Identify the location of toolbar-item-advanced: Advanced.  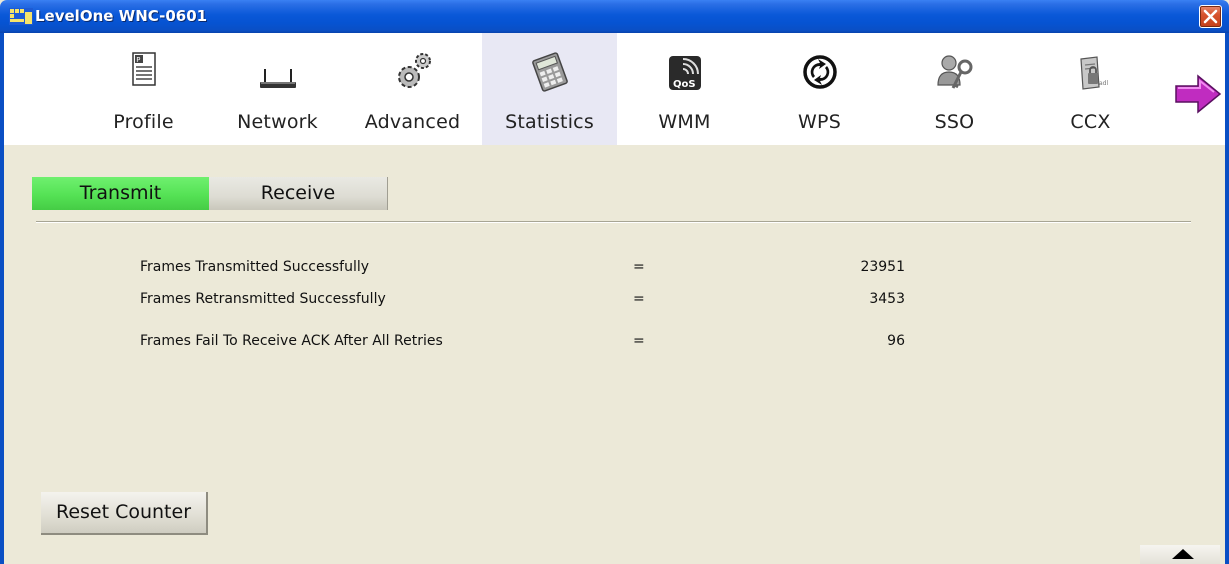
(412, 89).